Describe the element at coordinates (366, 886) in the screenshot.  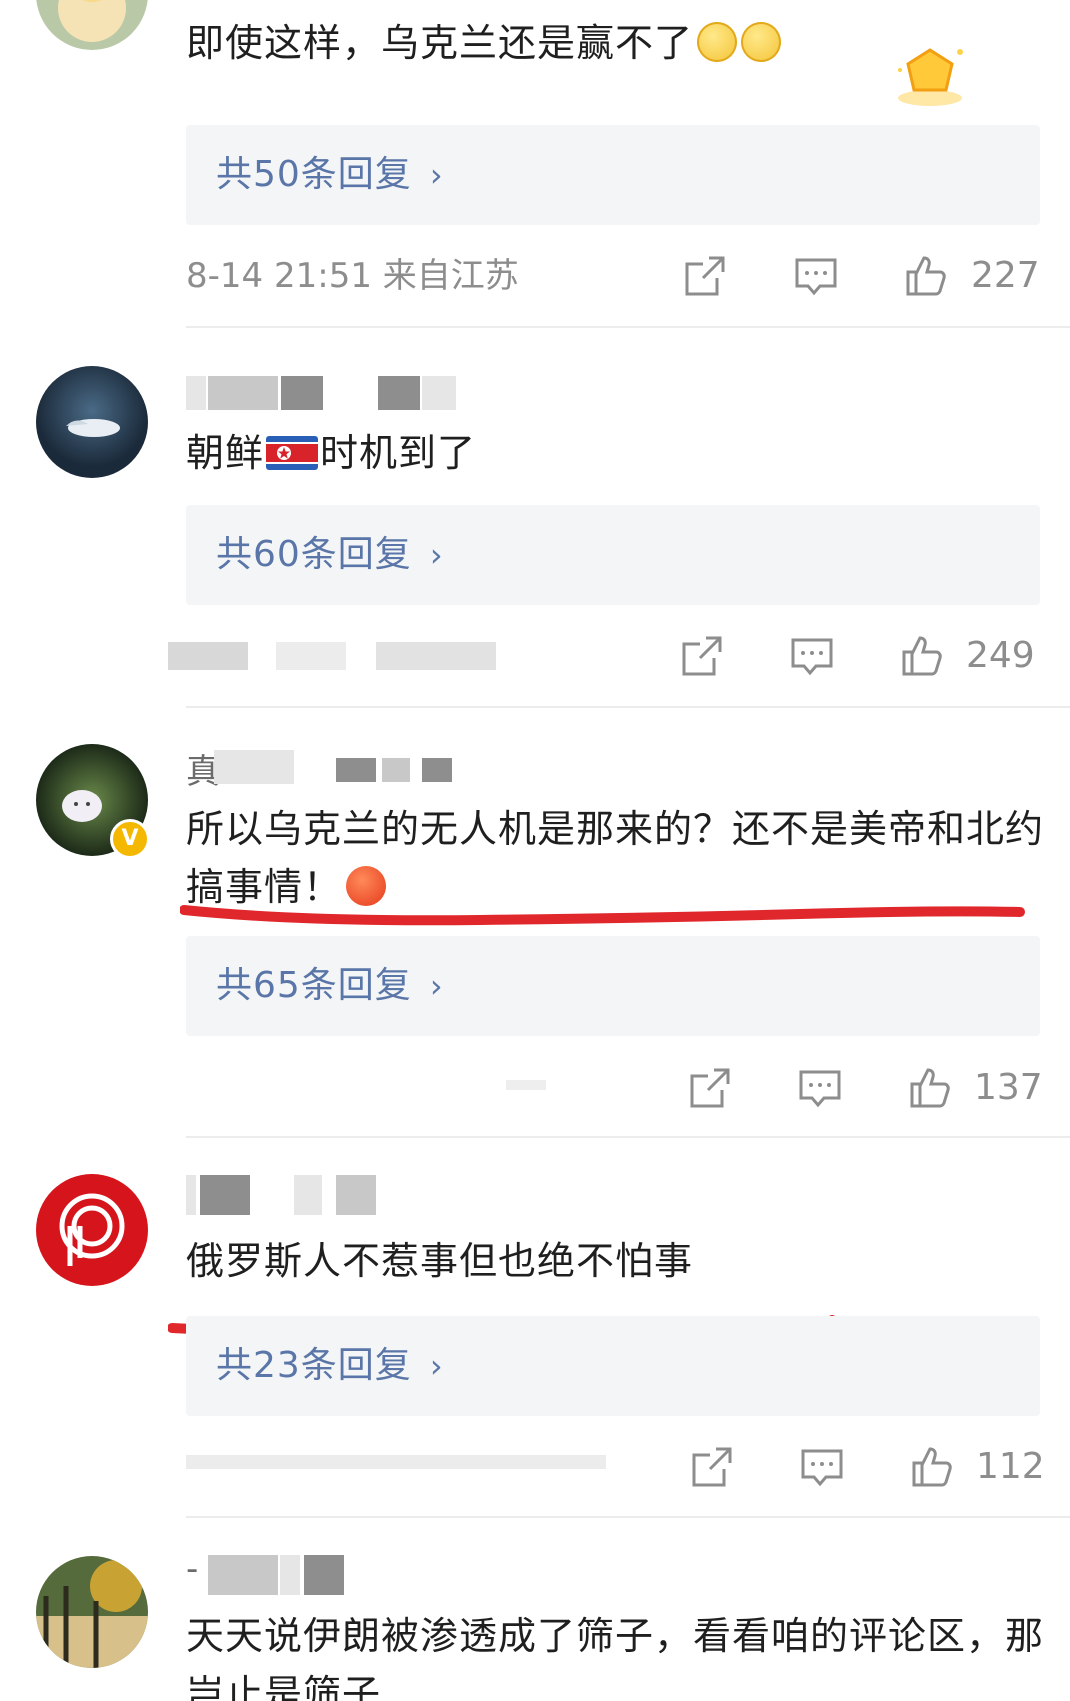
I see `angry-emoji-icon` at that location.